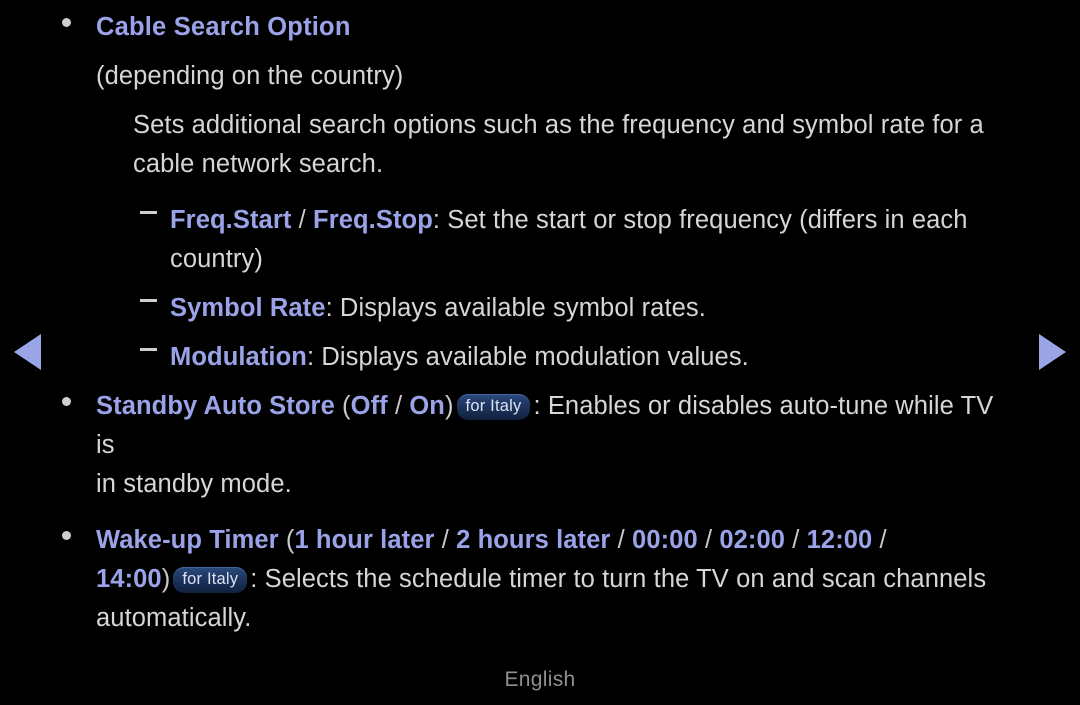 The width and height of the screenshot is (1080, 705). I want to click on keyword-freq-start: Freq.Start, so click(231, 220).